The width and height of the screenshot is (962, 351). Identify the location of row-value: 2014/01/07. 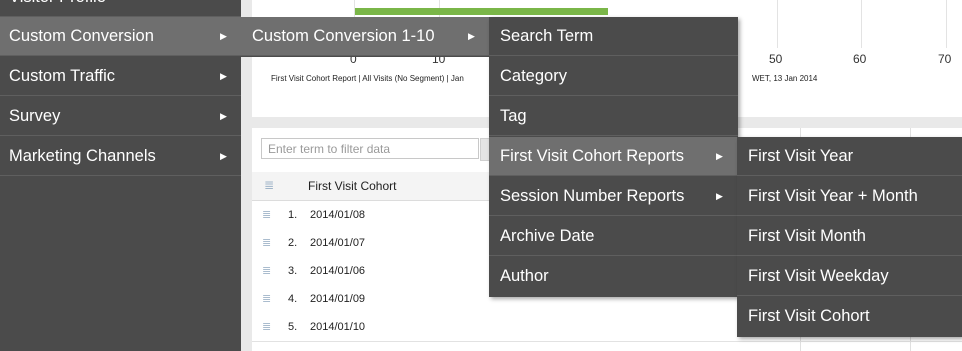
(338, 243).